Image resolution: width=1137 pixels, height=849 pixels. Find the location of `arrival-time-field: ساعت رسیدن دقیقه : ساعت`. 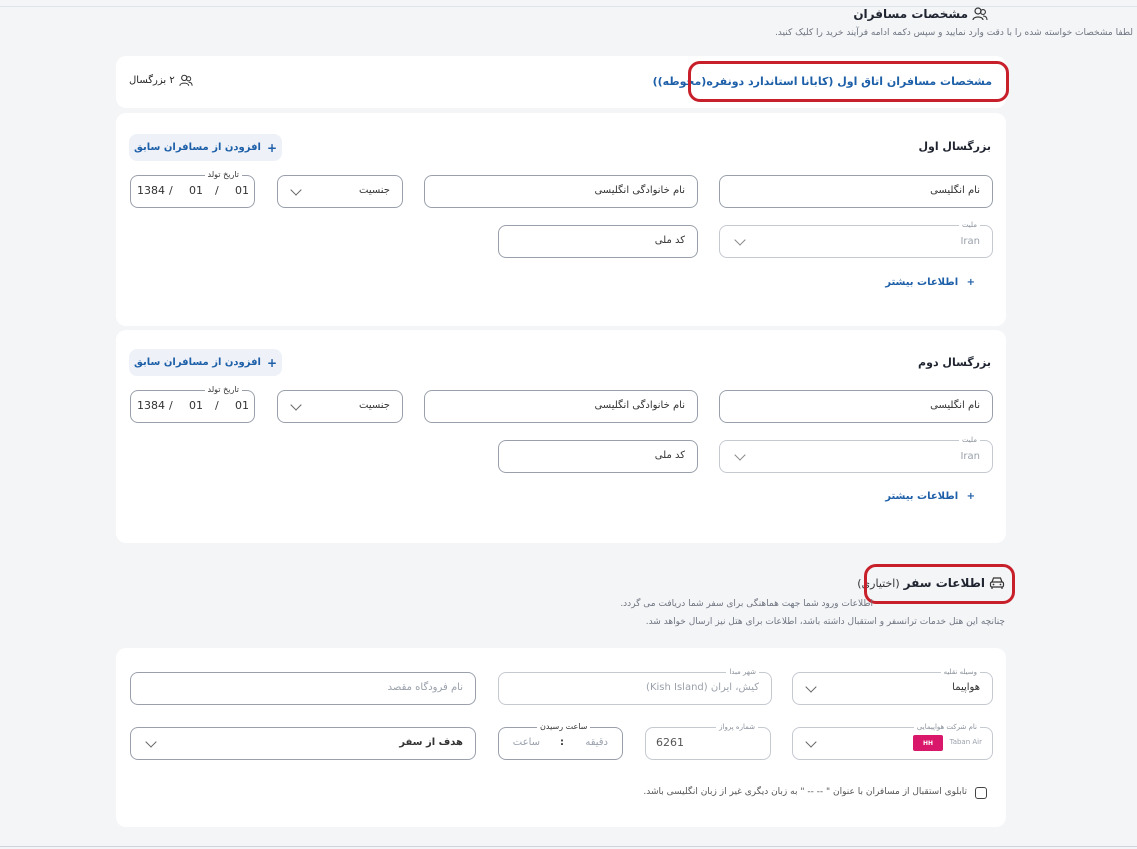

arrival-time-field: ساعت رسیدن دقیقه : ساعت is located at coordinates (560, 741).